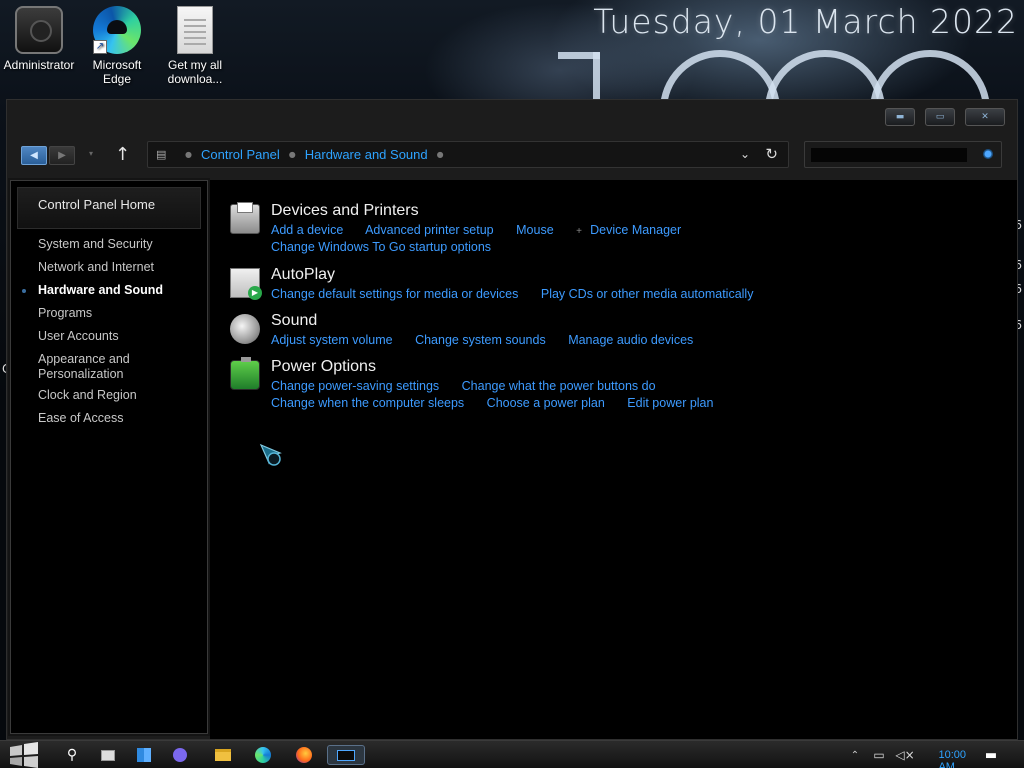  What do you see at coordinates (39, 30) in the screenshot?
I see `user-folder-icon` at bounding box center [39, 30].